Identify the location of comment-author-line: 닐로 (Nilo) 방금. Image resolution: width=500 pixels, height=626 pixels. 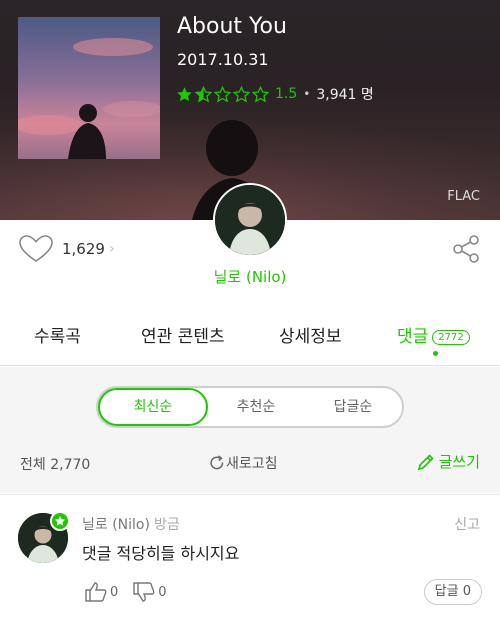
(131, 524).